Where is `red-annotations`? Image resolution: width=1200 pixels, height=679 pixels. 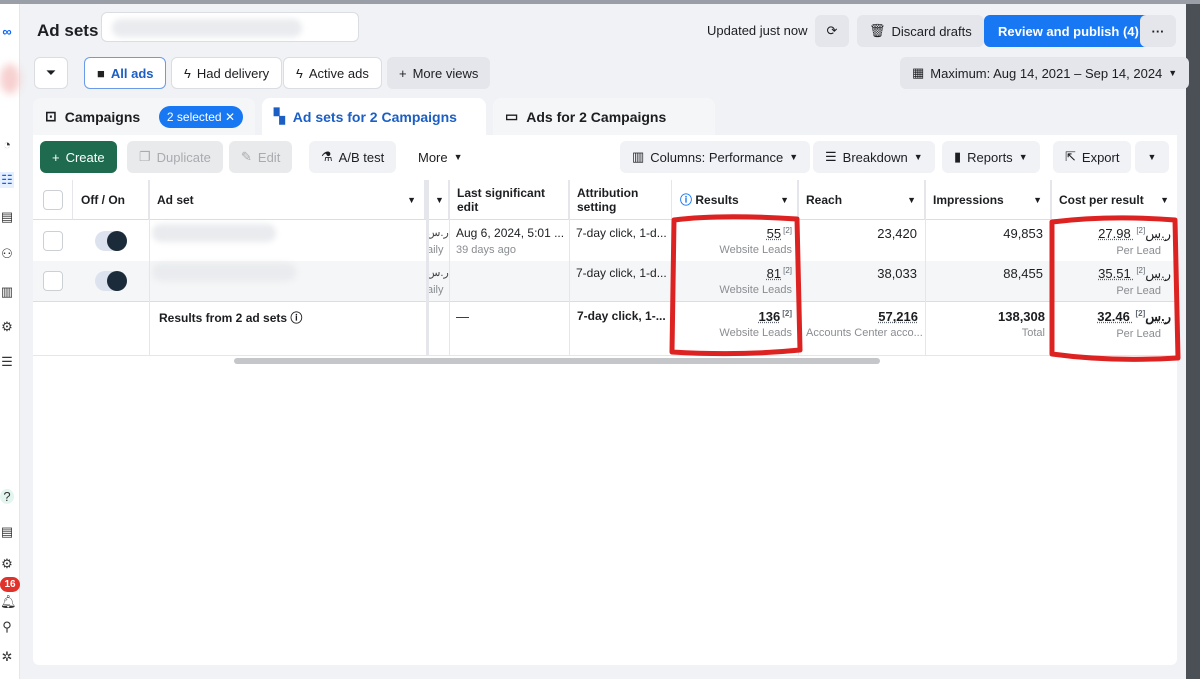
red-annotations is located at coordinates (925, 288).